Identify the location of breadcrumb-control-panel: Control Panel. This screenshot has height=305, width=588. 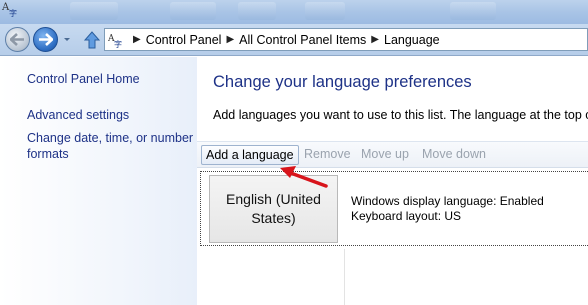
(184, 40).